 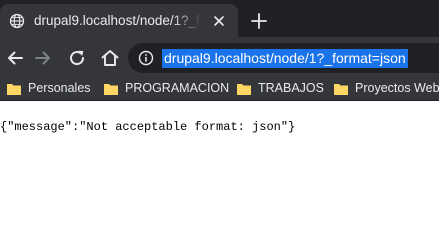 I want to click on bookmark-label: PROGRAMACION, so click(x=177, y=88).